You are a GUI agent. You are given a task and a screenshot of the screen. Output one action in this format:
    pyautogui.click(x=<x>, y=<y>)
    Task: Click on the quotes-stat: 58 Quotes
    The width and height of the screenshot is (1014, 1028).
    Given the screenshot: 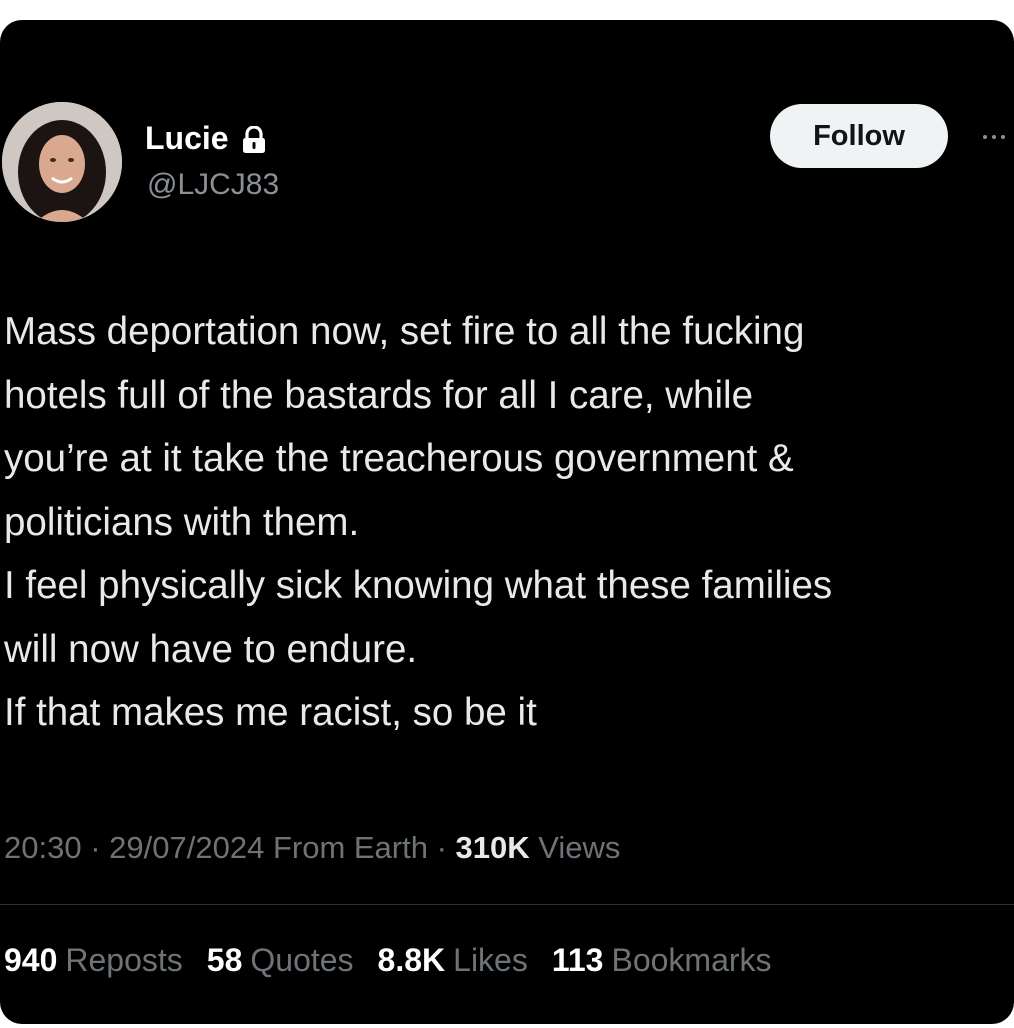 What is the action you would take?
    pyautogui.click(x=280, y=960)
    